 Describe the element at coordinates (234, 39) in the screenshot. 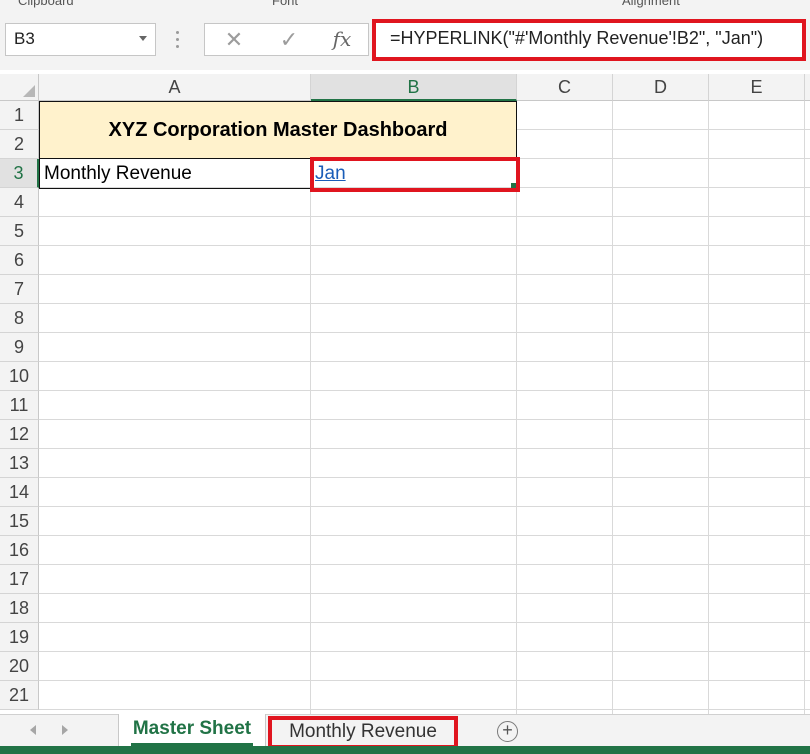

I see `cancel-icon: ✕` at that location.